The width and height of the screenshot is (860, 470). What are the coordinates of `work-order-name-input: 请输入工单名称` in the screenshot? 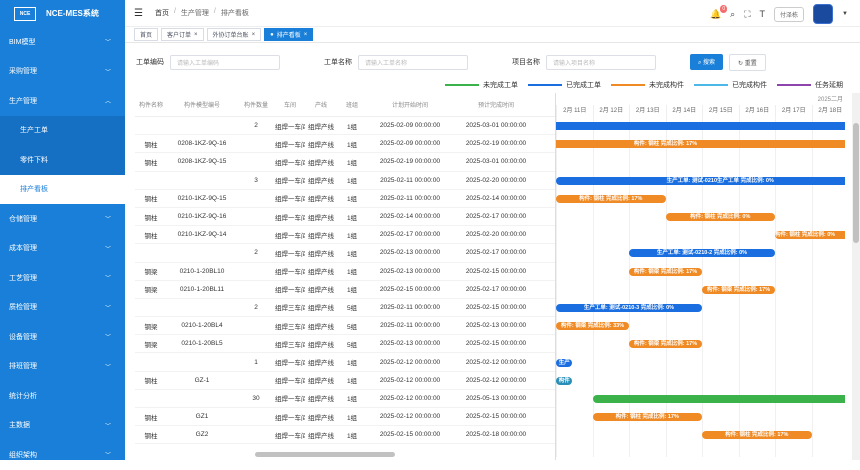 It's located at (413, 62).